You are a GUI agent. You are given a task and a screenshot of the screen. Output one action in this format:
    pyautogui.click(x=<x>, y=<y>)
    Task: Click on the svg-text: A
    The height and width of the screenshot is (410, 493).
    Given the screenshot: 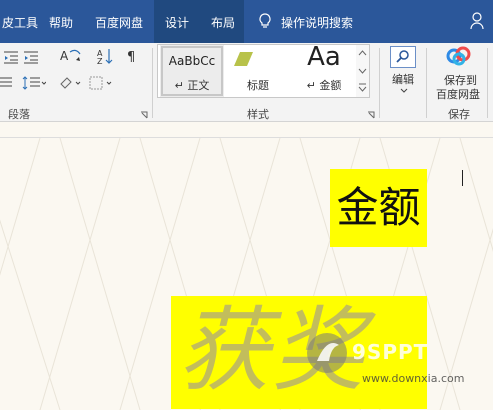 What is the action you would take?
    pyautogui.click(x=64, y=56)
    